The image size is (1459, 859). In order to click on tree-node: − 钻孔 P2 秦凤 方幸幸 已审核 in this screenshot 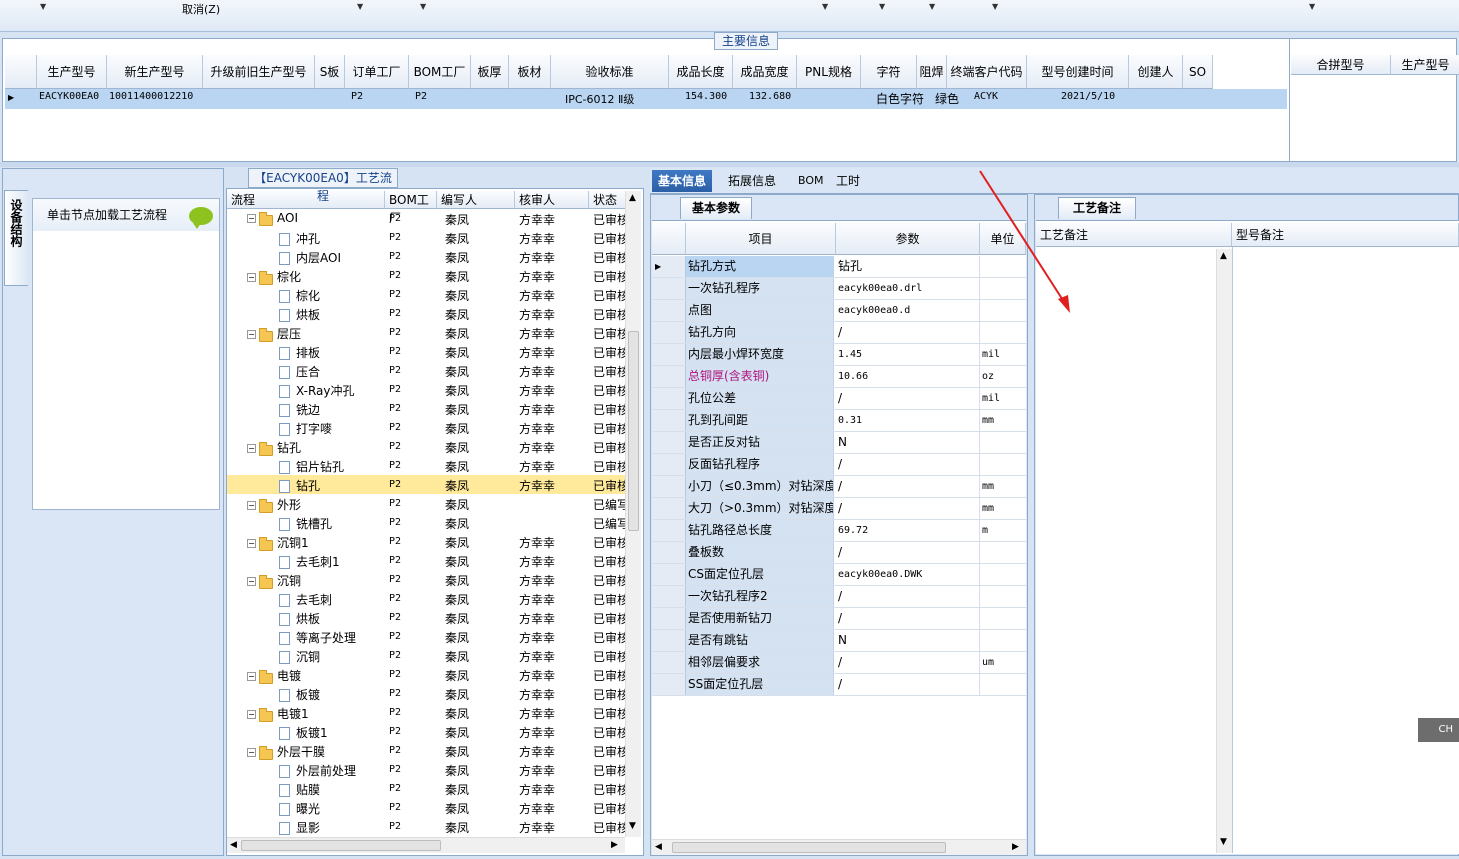, I will do `click(427, 446)`.